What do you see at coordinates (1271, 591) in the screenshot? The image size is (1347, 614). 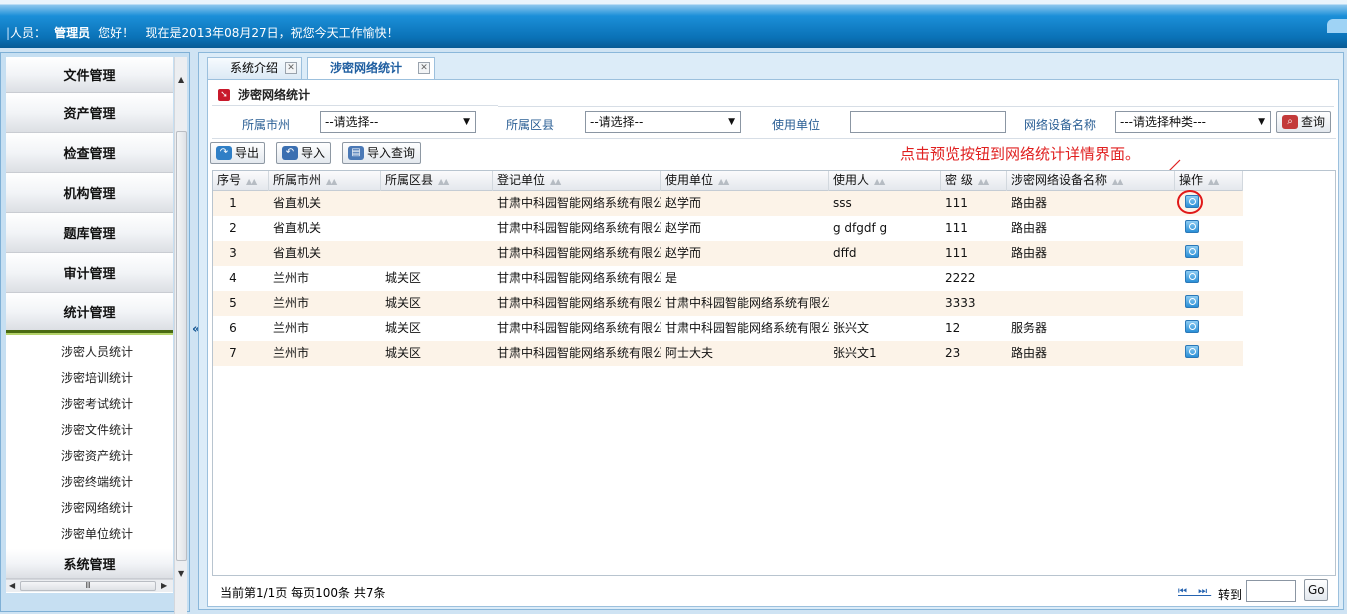 I see `goto-page-input` at bounding box center [1271, 591].